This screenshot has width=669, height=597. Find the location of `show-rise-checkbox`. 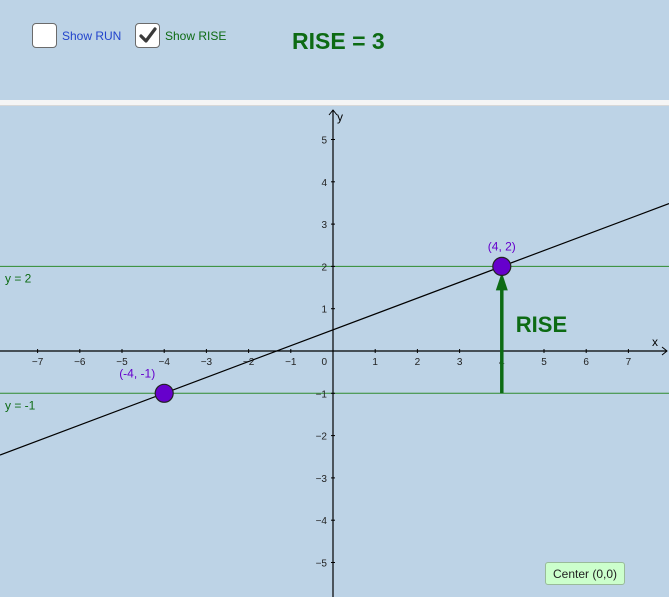

show-rise-checkbox is located at coordinates (147, 35).